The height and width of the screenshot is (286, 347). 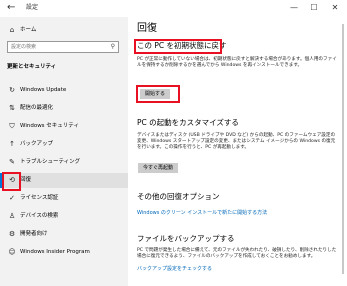 I want to click on sidebar-item-activation: ✓ ライセンス認証, so click(x=64, y=198).